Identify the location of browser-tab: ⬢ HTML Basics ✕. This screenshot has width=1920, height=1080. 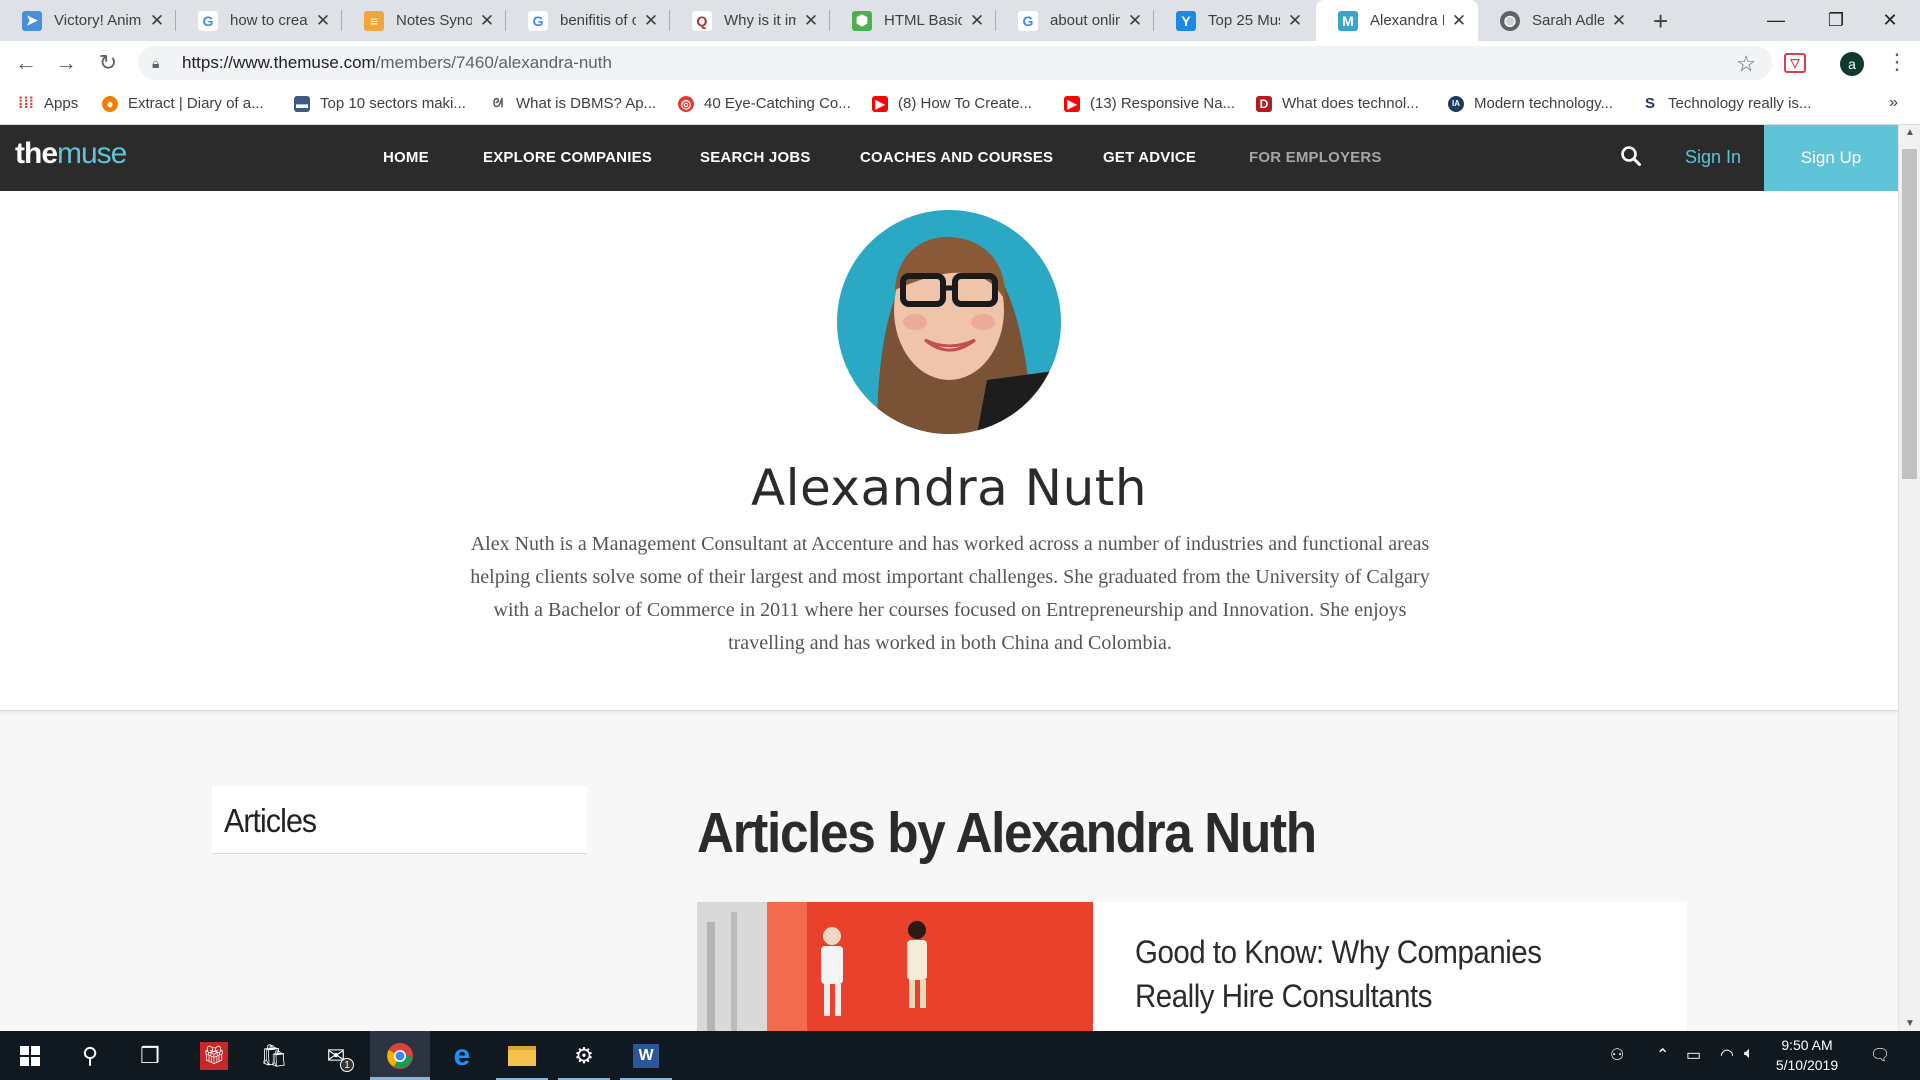
(913, 20).